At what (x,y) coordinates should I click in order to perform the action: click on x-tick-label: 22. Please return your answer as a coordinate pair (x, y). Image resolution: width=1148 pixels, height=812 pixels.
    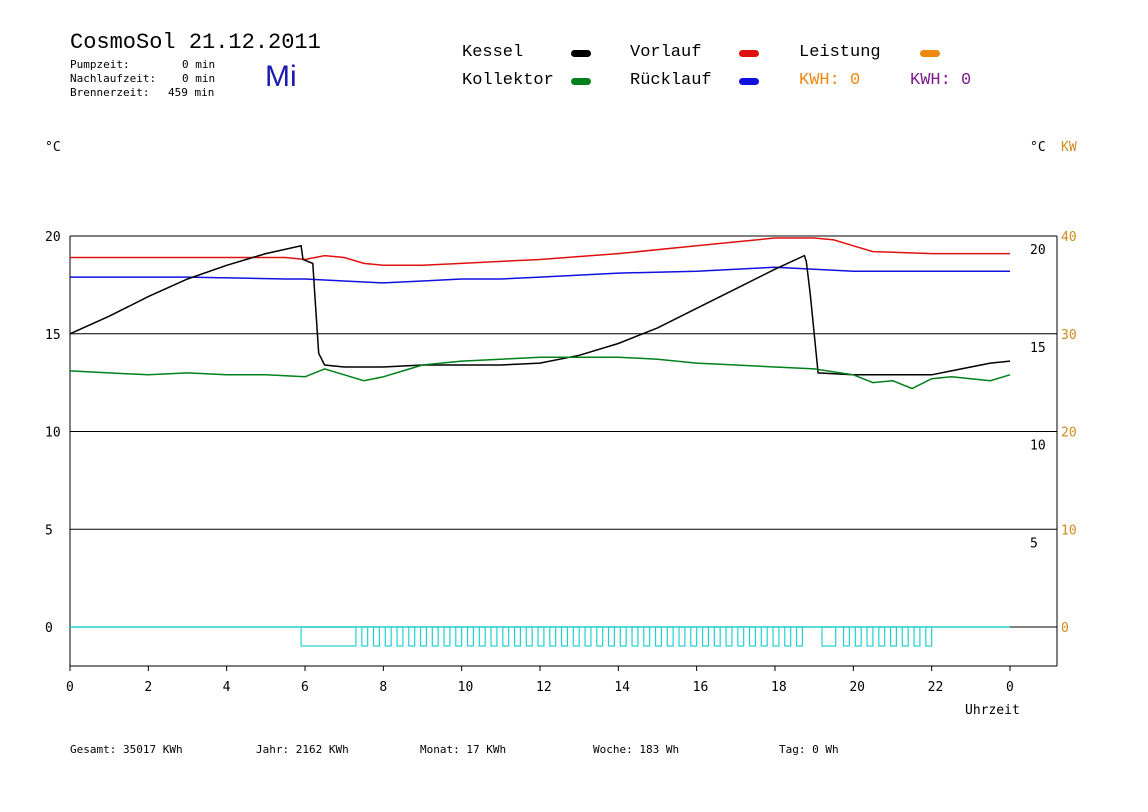
    Looking at the image, I should click on (936, 687).